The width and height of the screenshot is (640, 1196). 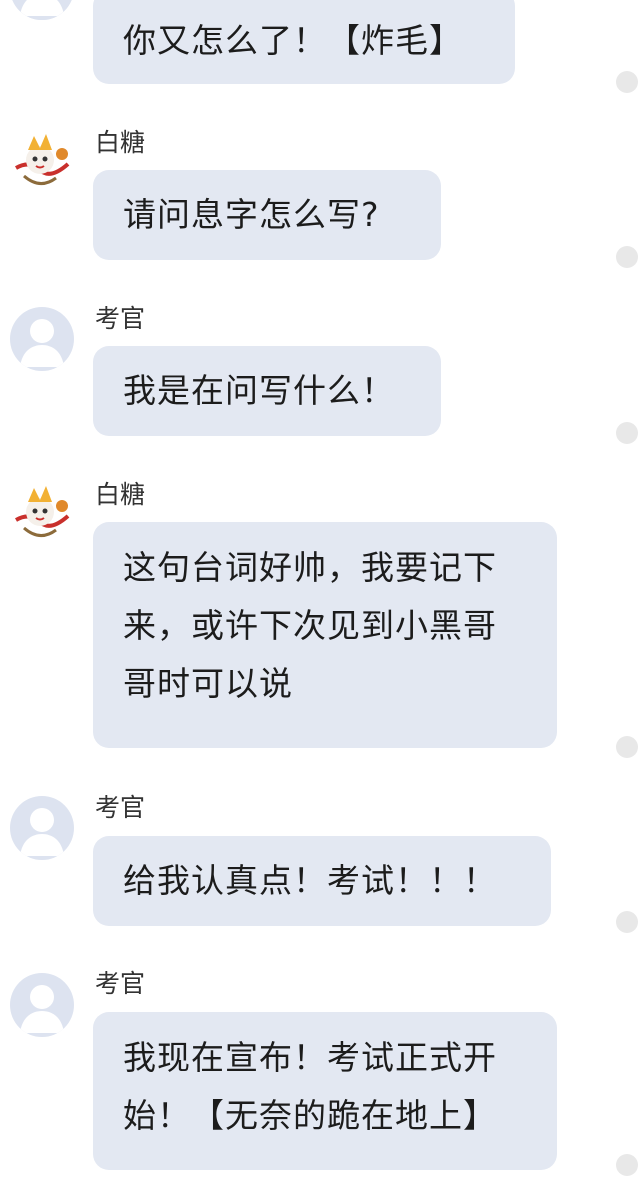 I want to click on message-text: 请问息字怎么写?, so click(x=251, y=214).